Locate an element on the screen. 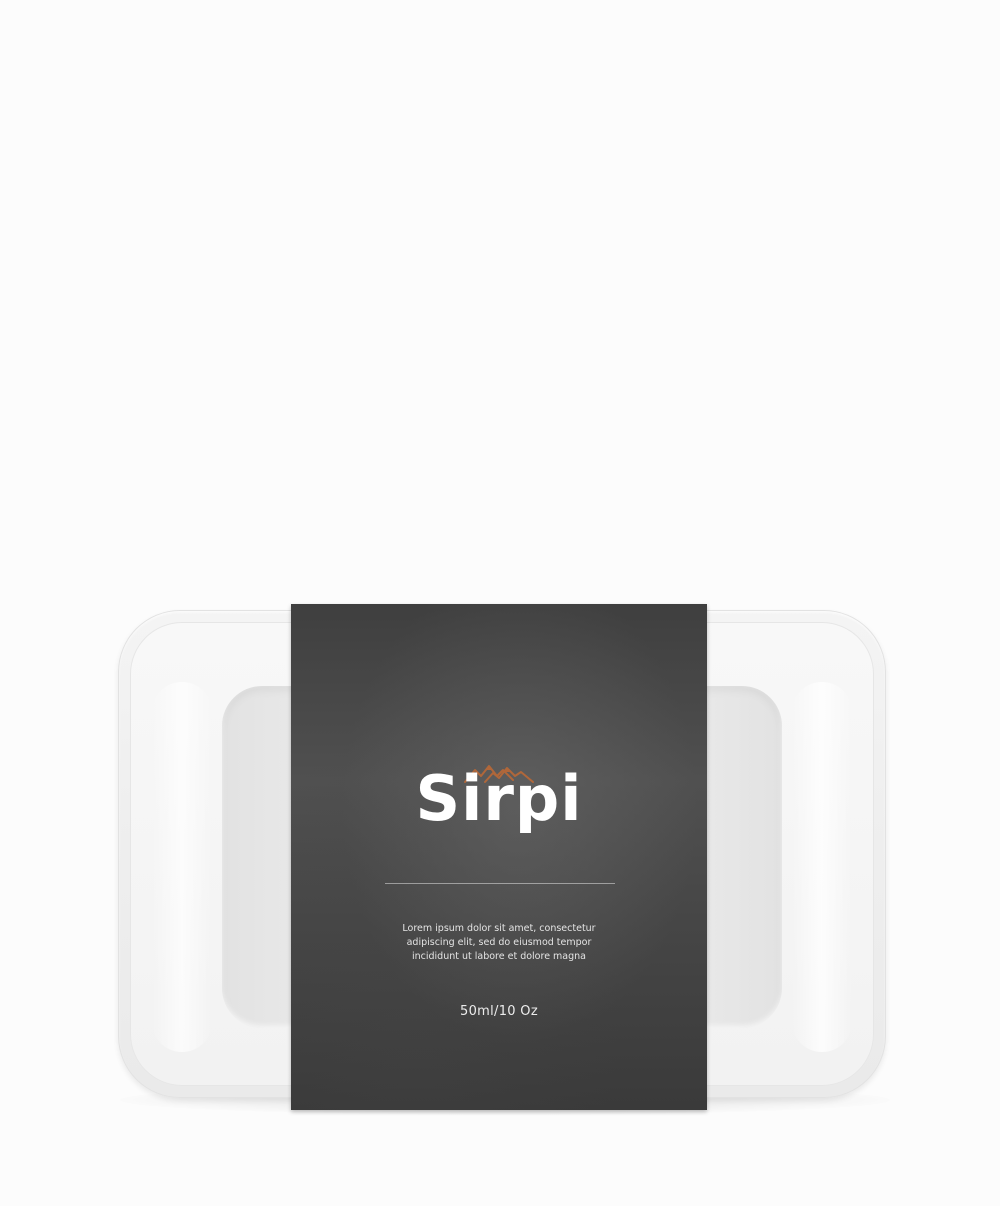  divider-line is located at coordinates (500, 883).